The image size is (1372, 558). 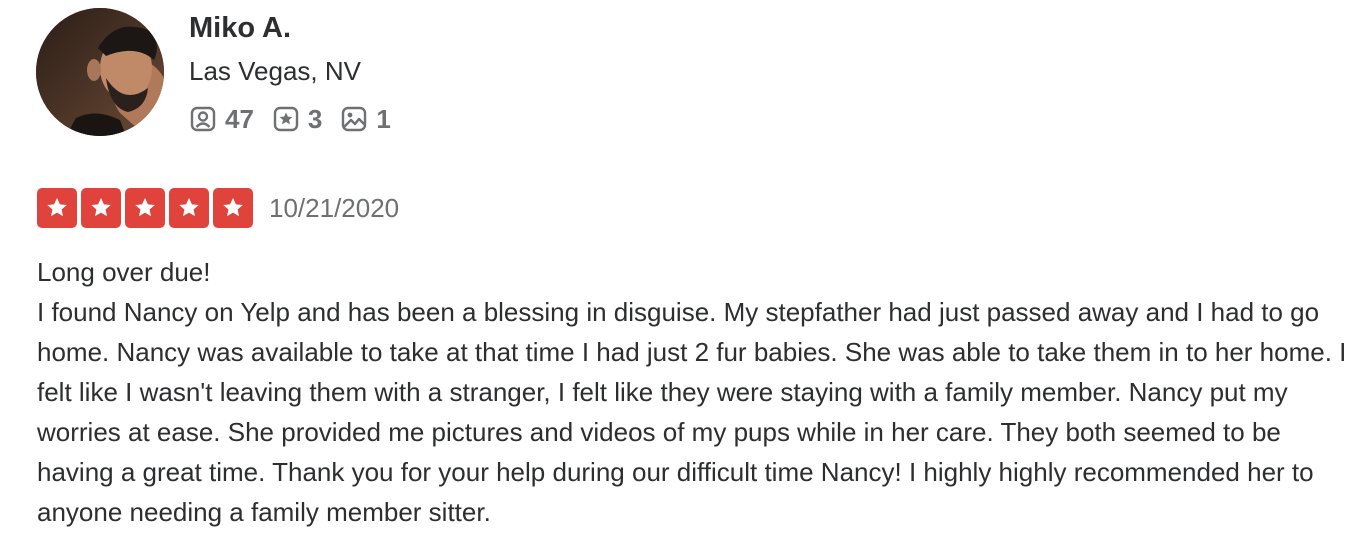 What do you see at coordinates (383, 118) in the screenshot?
I see `photos-count: 1` at bounding box center [383, 118].